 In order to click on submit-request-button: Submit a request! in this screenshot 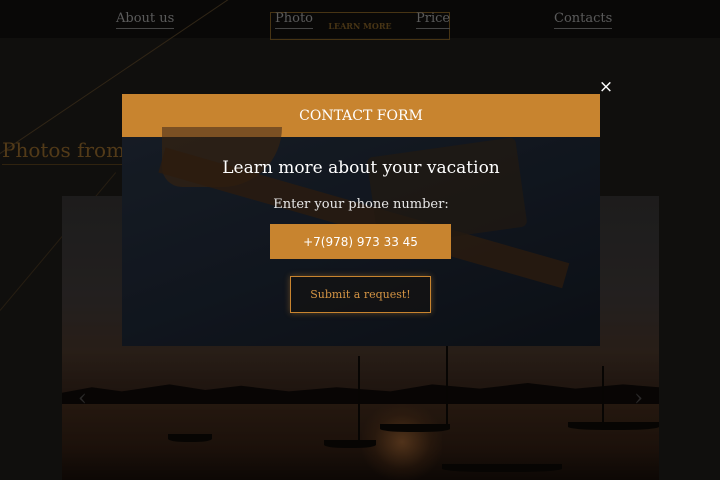, I will do `click(360, 294)`.